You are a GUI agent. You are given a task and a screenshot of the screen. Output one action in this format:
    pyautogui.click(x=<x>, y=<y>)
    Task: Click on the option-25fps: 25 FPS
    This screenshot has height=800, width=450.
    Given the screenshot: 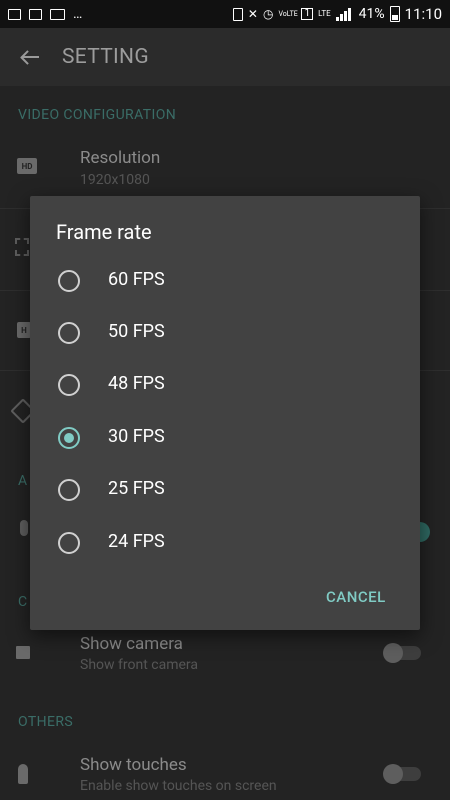 What is the action you would take?
    pyautogui.click(x=225, y=490)
    